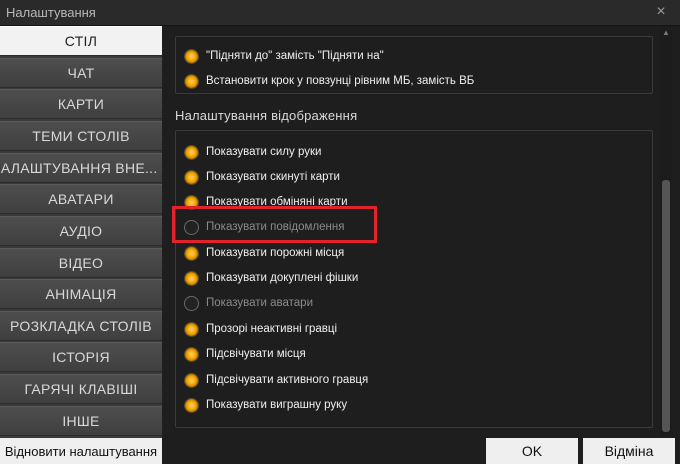  I want to click on sidebar-item-history: ІСТОРІЯ, so click(81, 357).